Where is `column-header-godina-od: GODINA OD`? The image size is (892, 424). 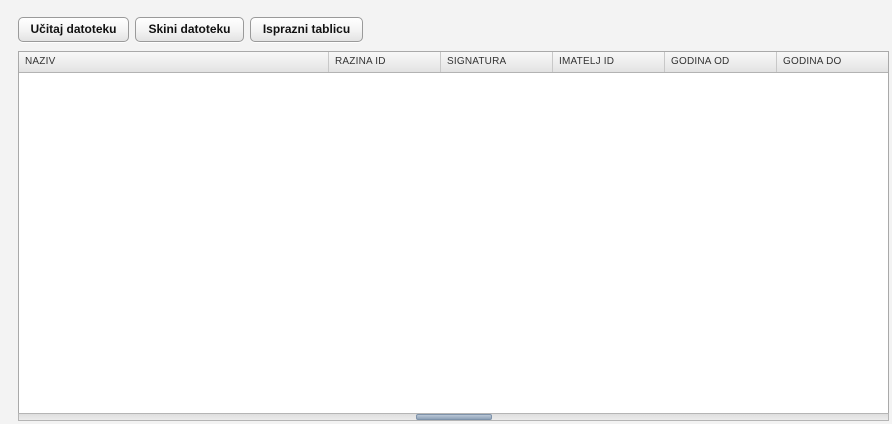
column-header-godina-od: GODINA OD is located at coordinates (721, 62).